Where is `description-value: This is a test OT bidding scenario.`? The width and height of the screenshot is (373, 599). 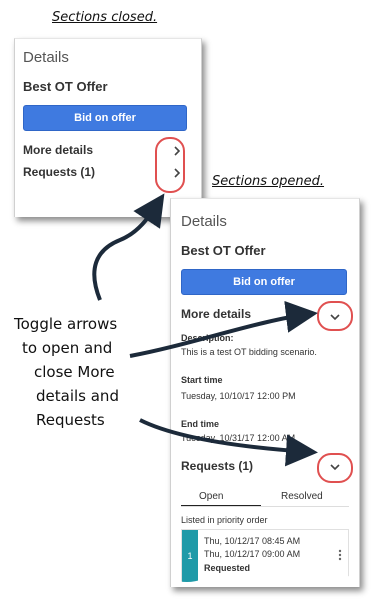 description-value: This is a test OT bidding scenario. is located at coordinates (249, 352).